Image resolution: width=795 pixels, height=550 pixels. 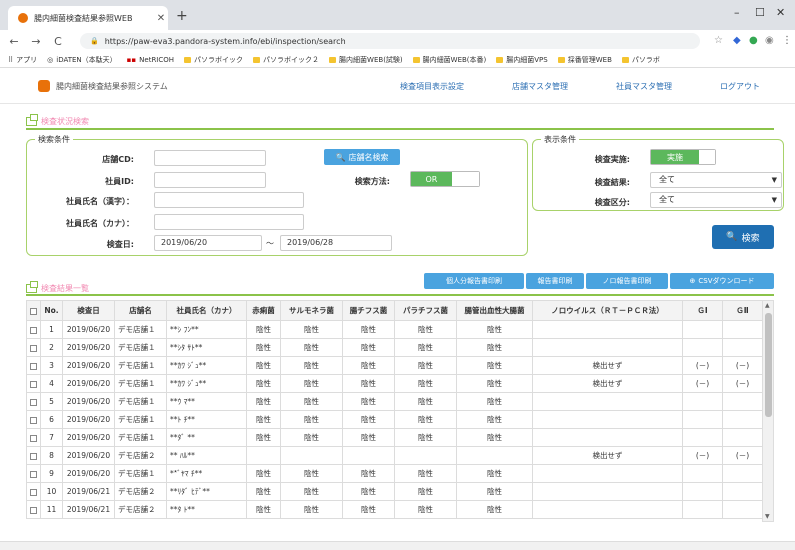 What do you see at coordinates (88, 18) in the screenshot?
I see `browser-tab: 腸内細菌検査結果参照WEB ✕` at bounding box center [88, 18].